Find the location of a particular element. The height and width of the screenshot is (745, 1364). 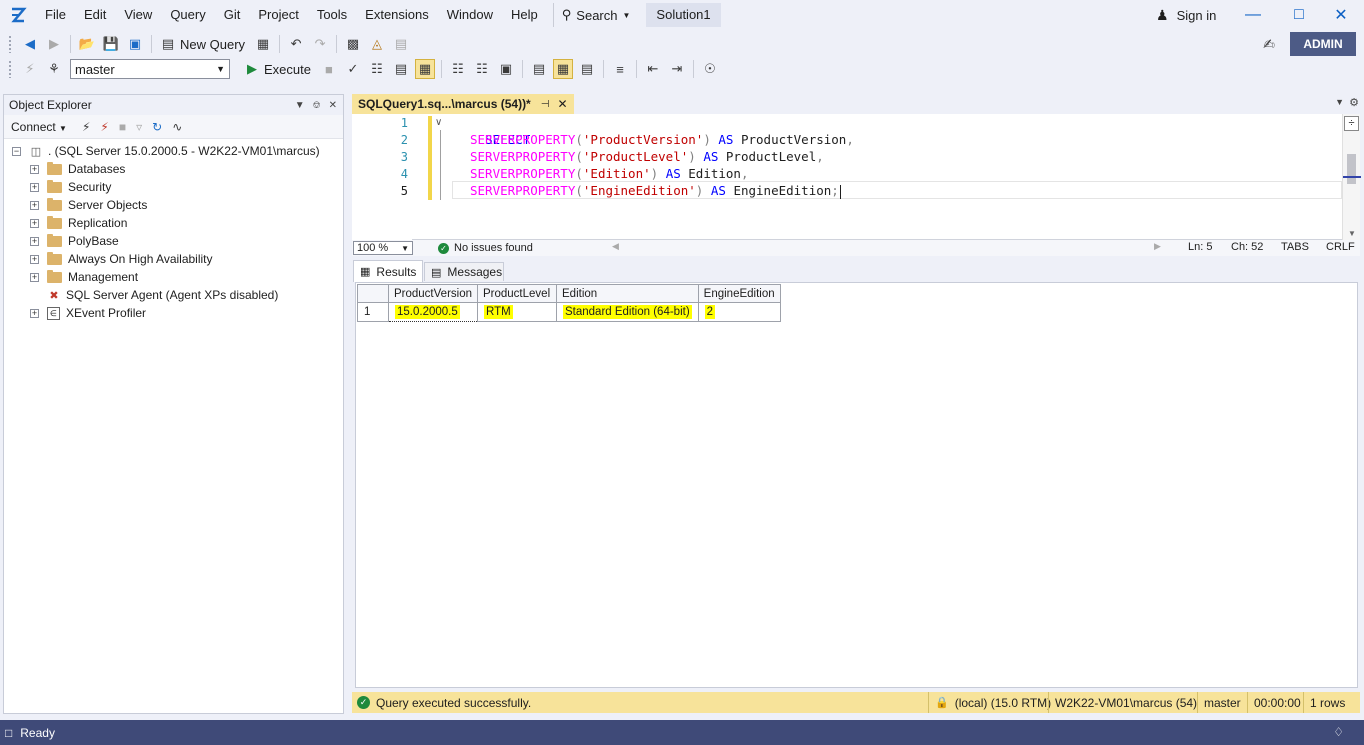

grid-cell: 2 is located at coordinates (739, 312).